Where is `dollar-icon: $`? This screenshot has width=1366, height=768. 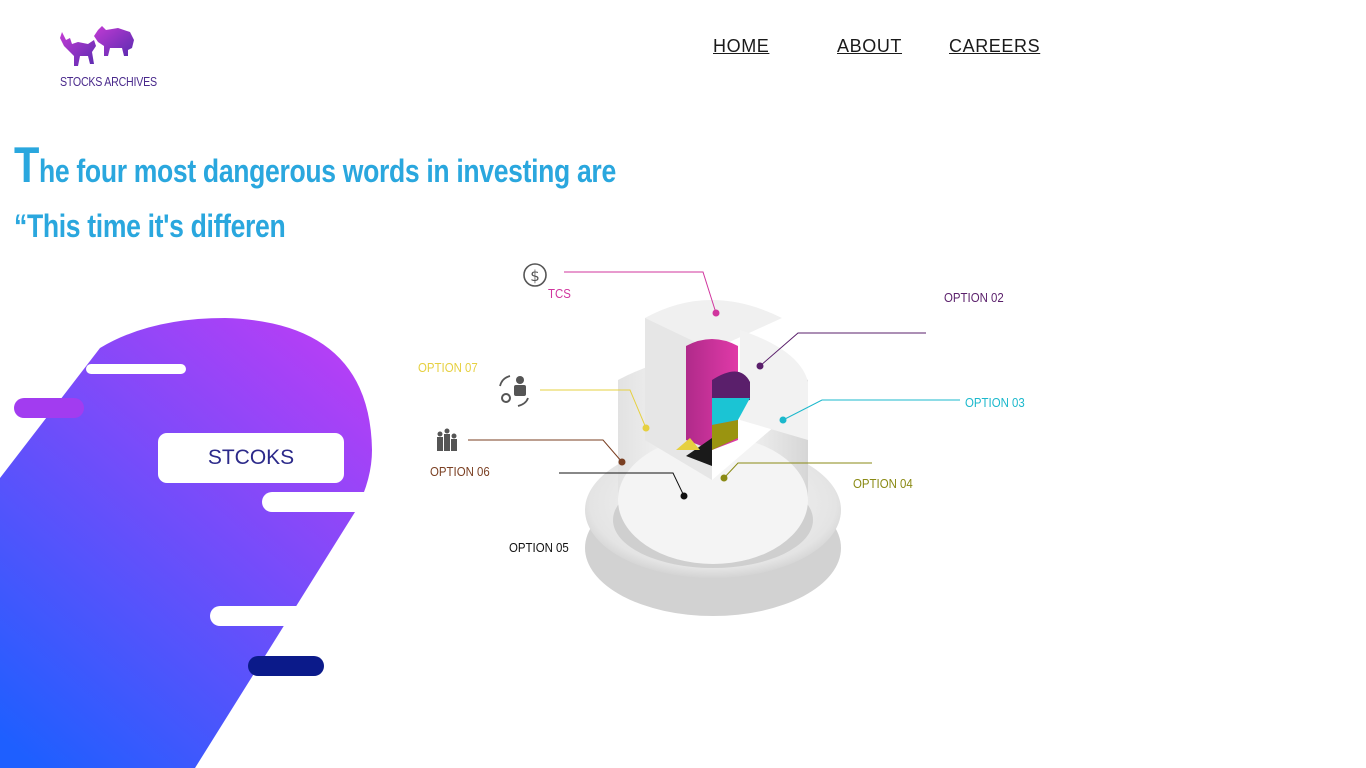 dollar-icon: $ is located at coordinates (535, 275).